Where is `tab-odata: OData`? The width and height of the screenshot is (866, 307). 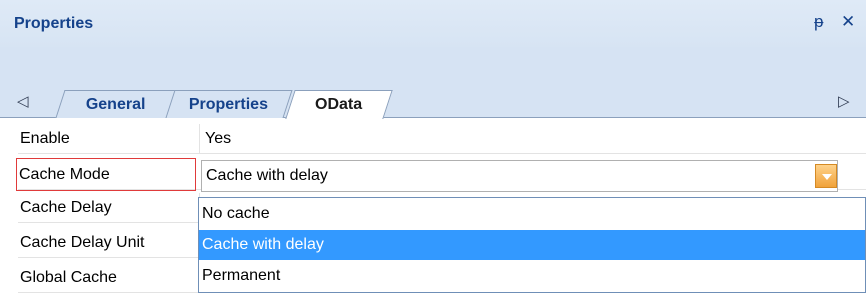 tab-odata: OData is located at coordinates (339, 104).